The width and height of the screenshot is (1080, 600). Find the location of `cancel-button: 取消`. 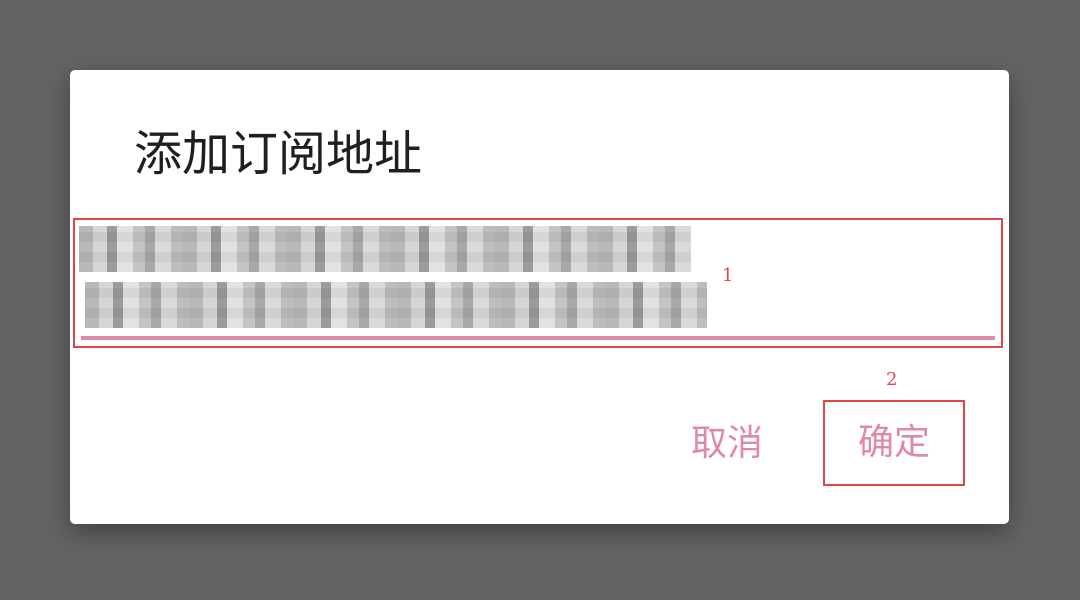

cancel-button: 取消 is located at coordinates (727, 444).